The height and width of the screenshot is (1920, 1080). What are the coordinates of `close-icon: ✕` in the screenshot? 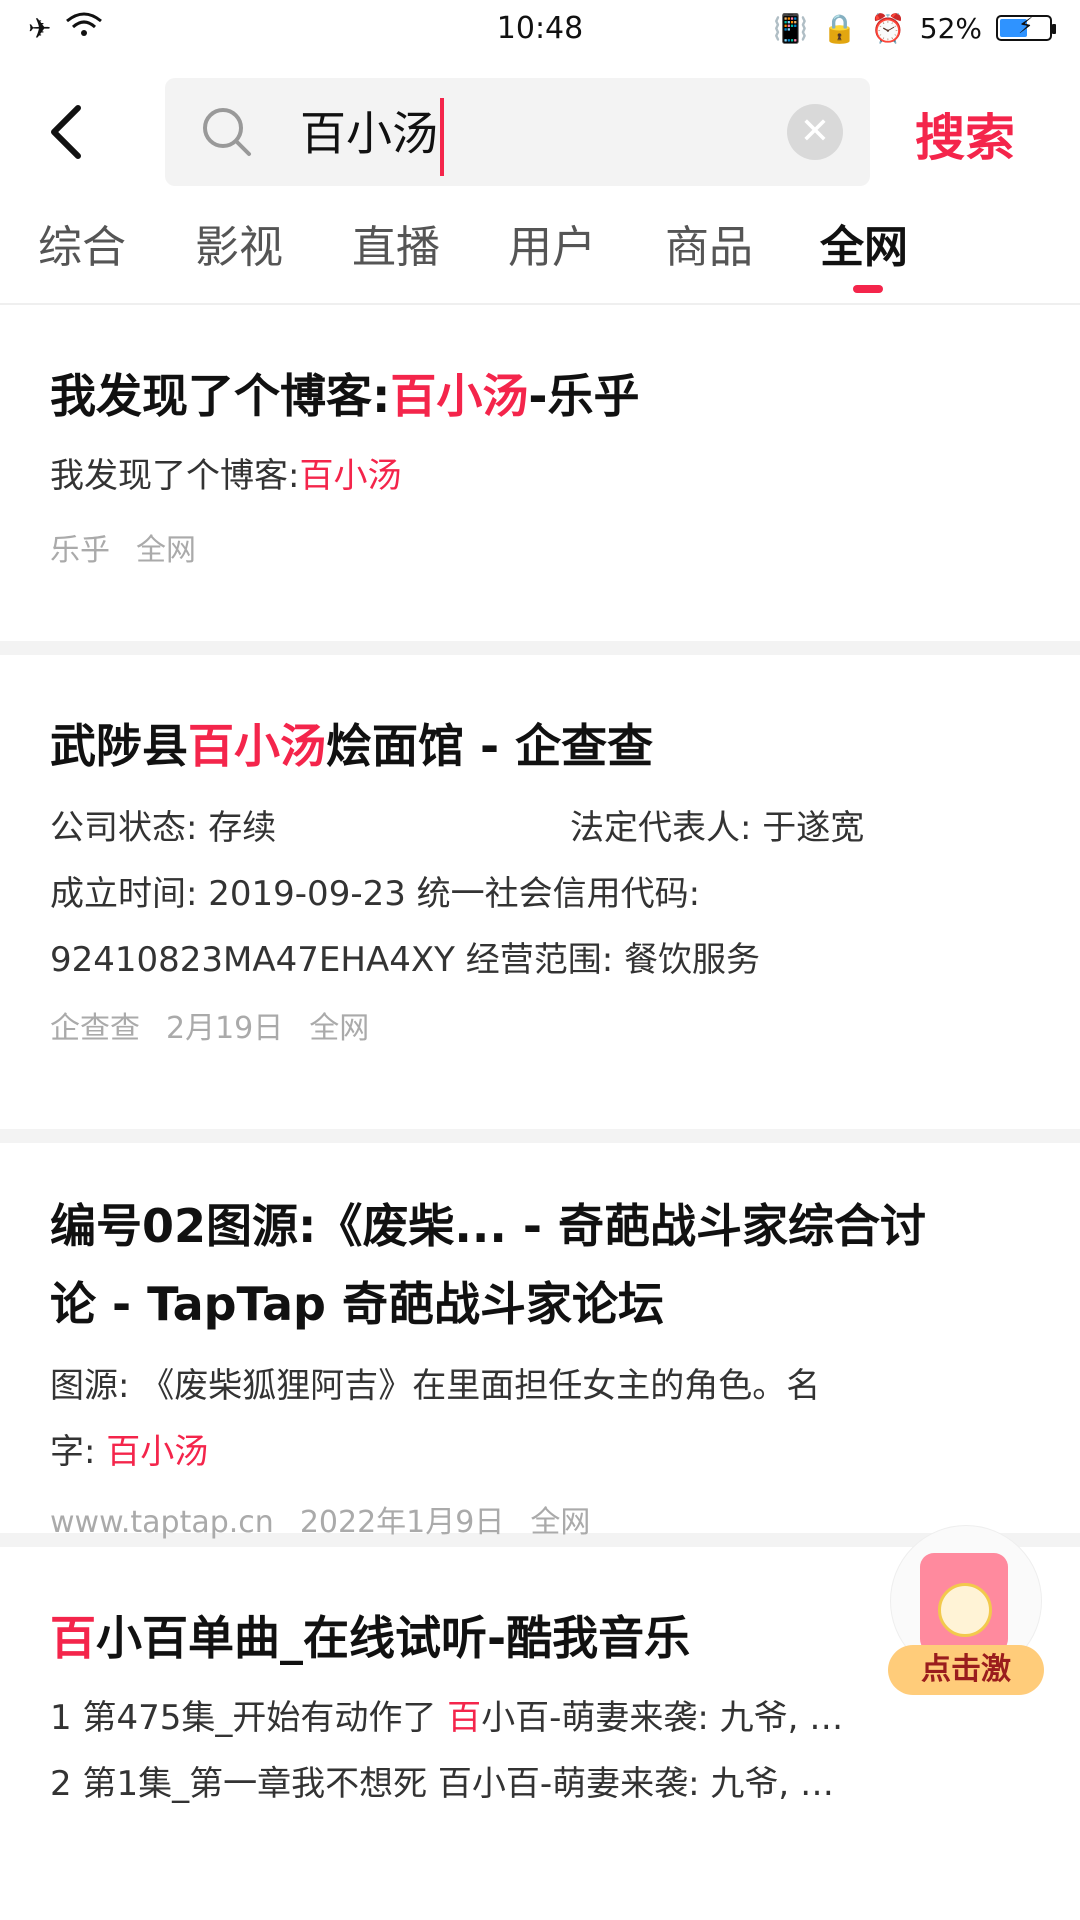 It's located at (815, 131).